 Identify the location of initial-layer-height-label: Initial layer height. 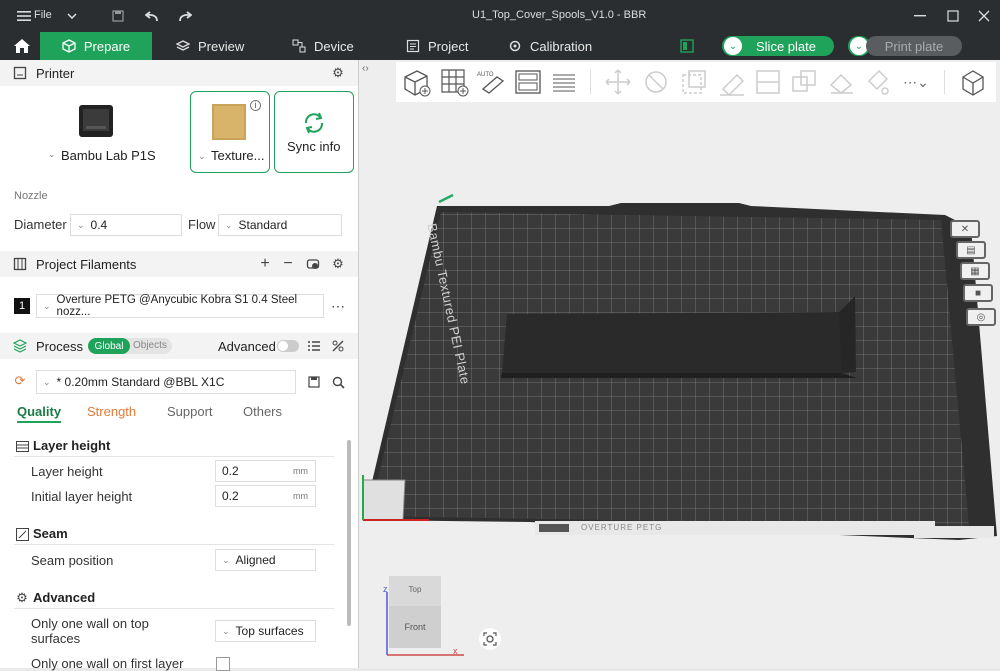
(82, 496).